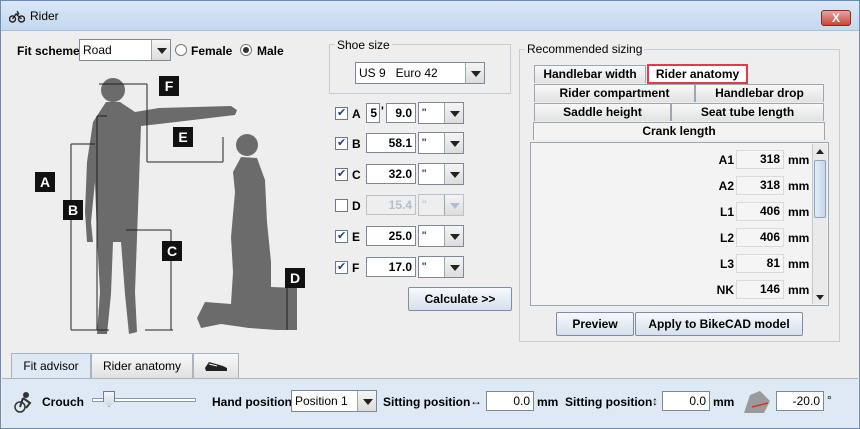  What do you see at coordinates (760, 211) in the screenshot?
I see `row-value: 406` at bounding box center [760, 211].